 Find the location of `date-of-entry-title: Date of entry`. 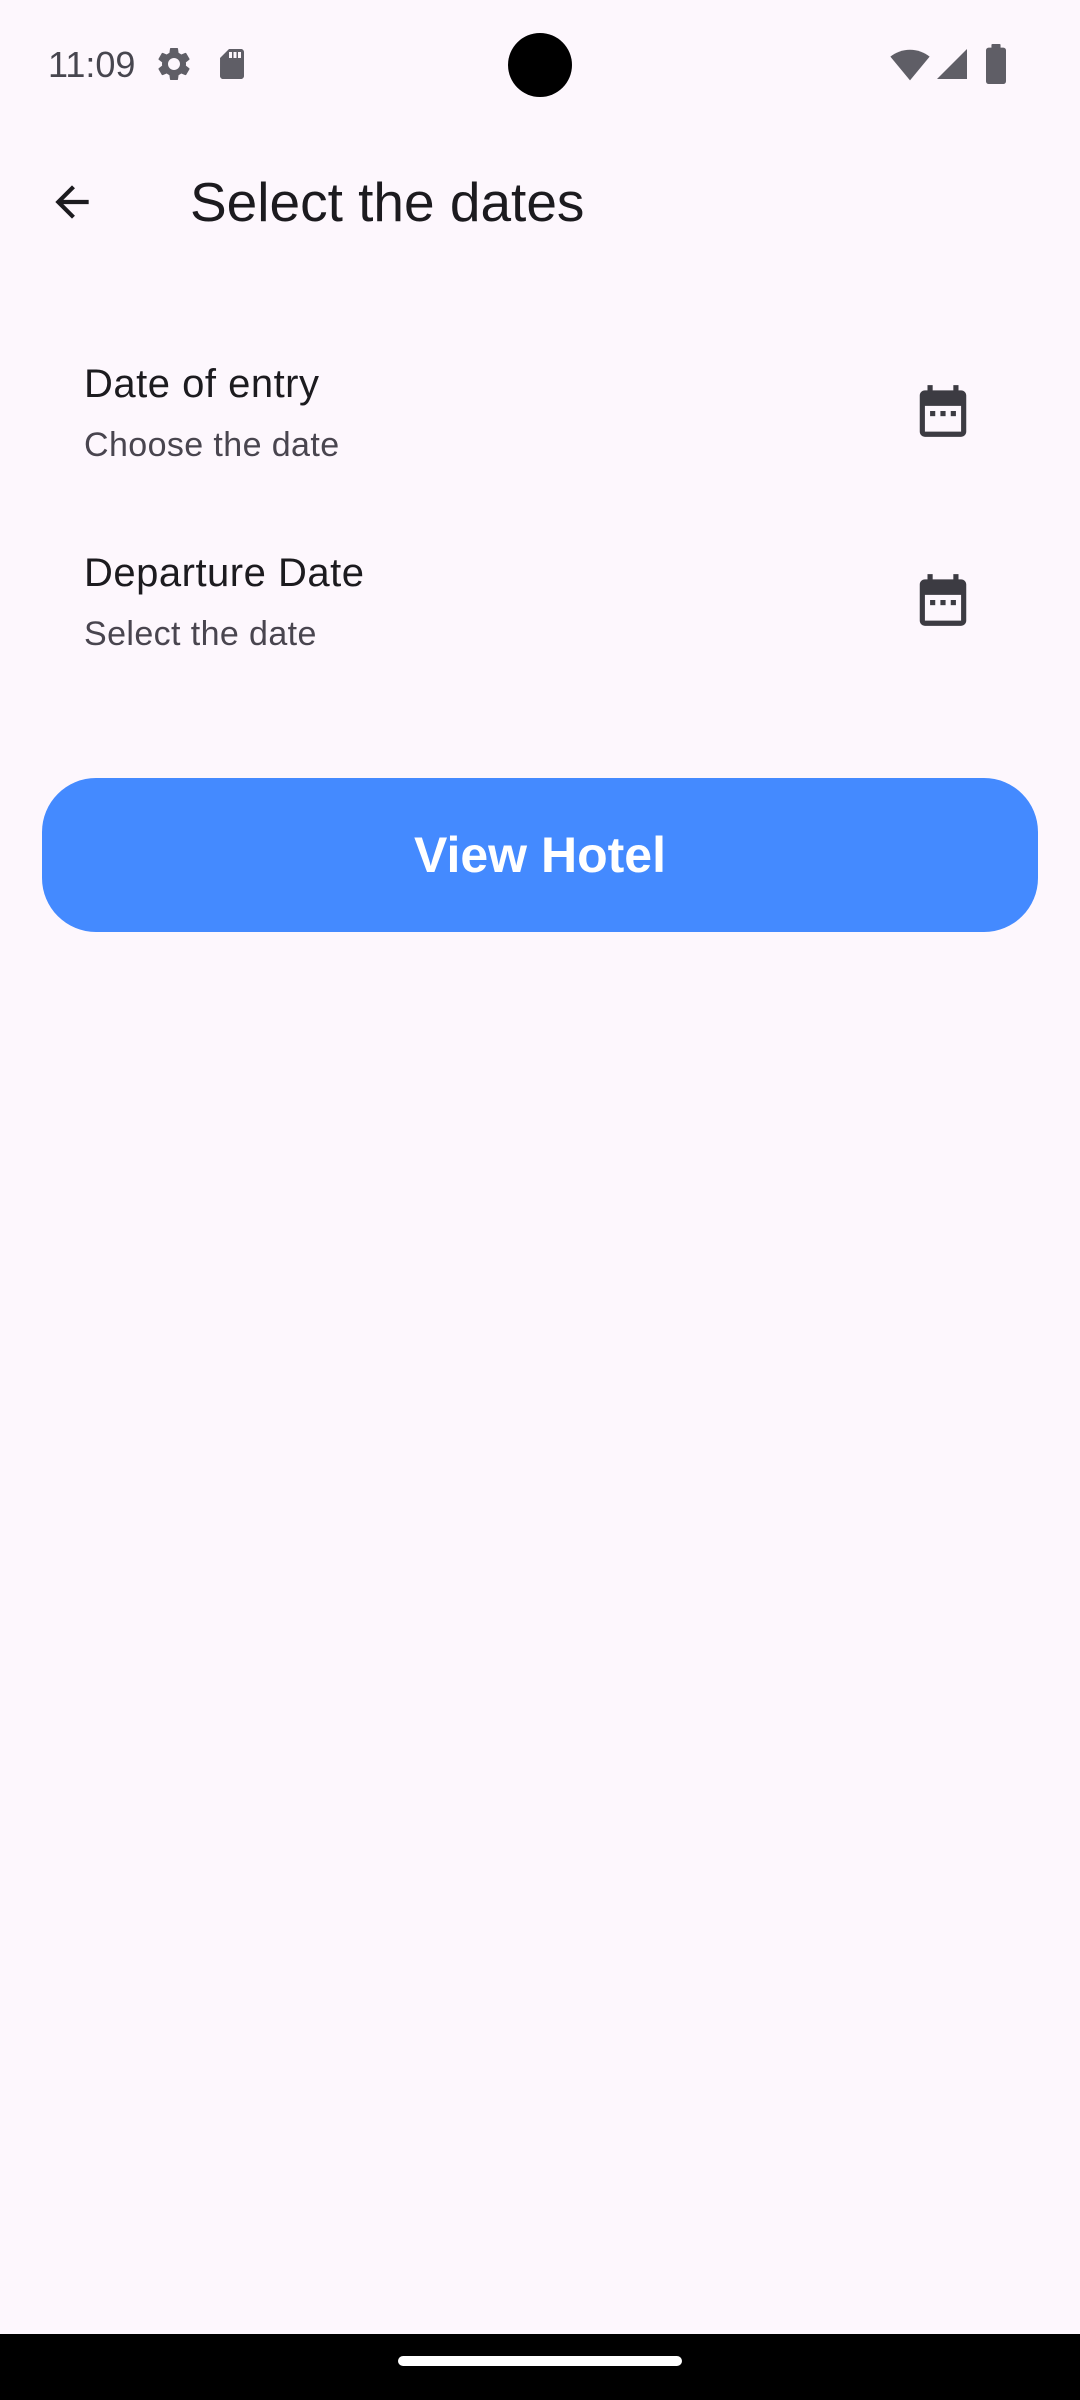

date-of-entry-title: Date of entry is located at coordinates (202, 384).